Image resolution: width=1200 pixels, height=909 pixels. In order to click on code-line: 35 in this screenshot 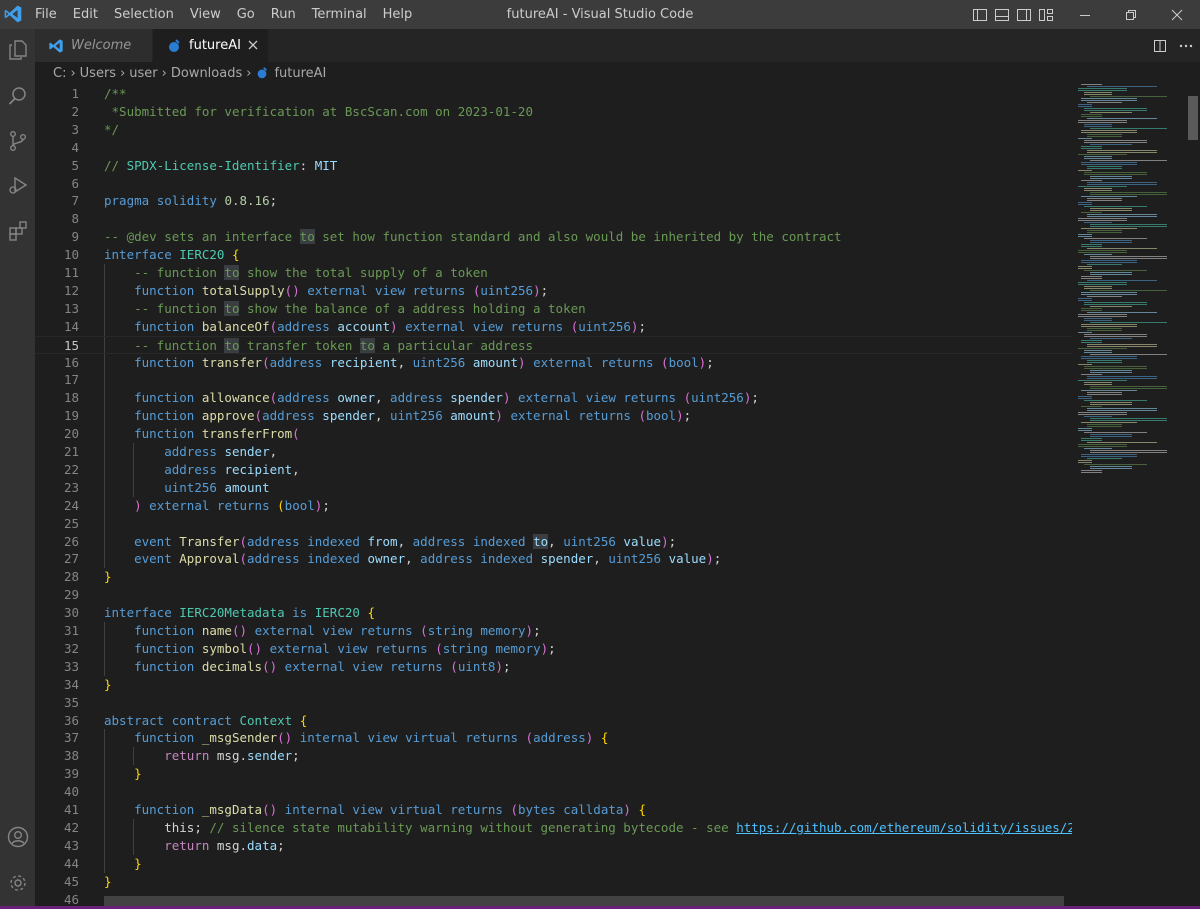, I will do `click(553, 703)`.